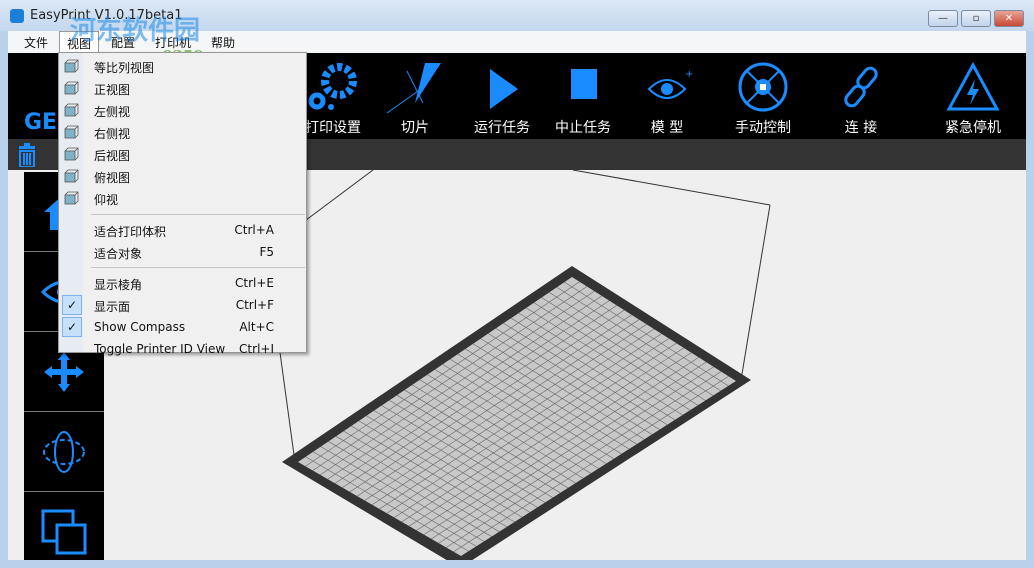  I want to click on rotate-icon, so click(64, 451).